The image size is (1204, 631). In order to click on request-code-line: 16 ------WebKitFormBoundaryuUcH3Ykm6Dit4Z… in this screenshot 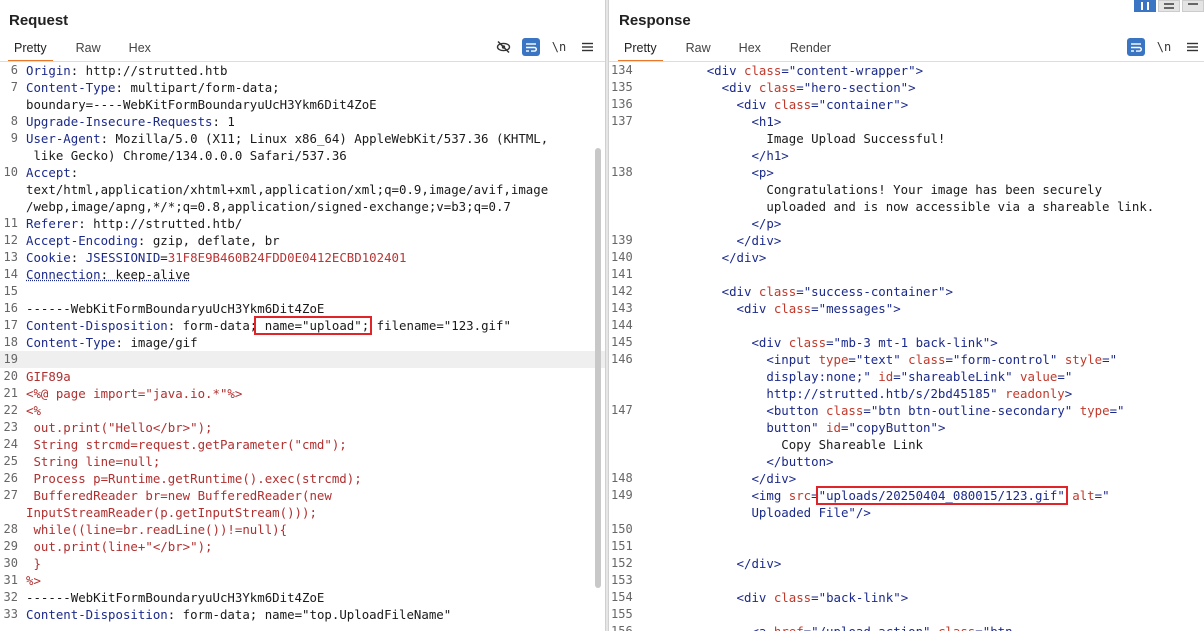, I will do `click(302, 308)`.